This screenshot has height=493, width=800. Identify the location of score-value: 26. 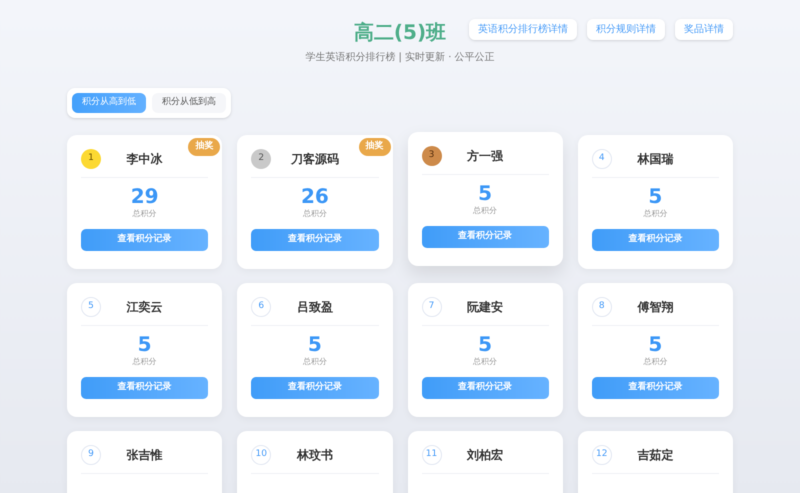
(314, 196).